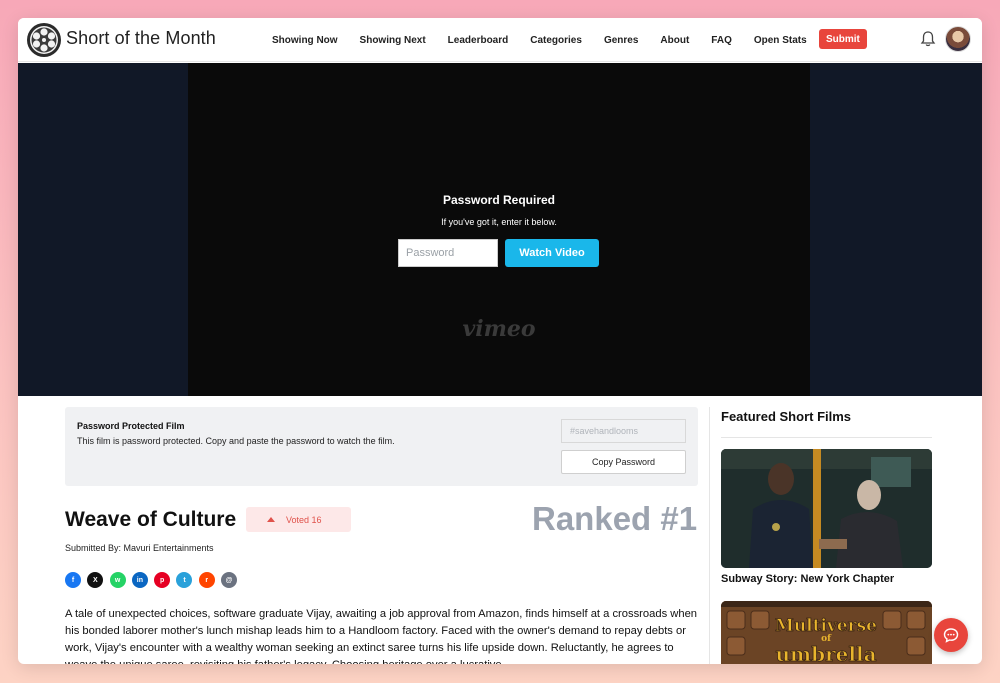 The image size is (1000, 683). Describe the element at coordinates (206, 580) in the screenshot. I see `reddit-icon: r` at that location.